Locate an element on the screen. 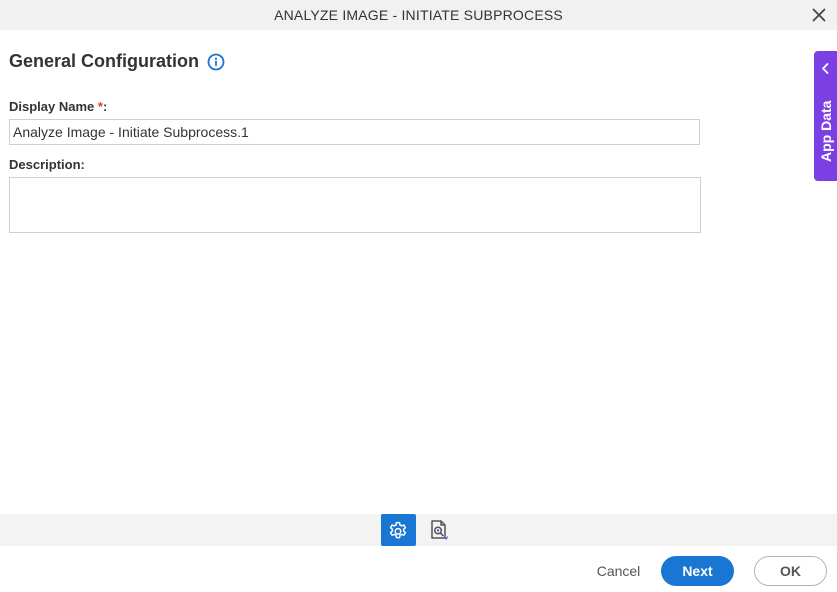 The height and width of the screenshot is (592, 837). section-title: General Configuration is located at coordinates (104, 61).